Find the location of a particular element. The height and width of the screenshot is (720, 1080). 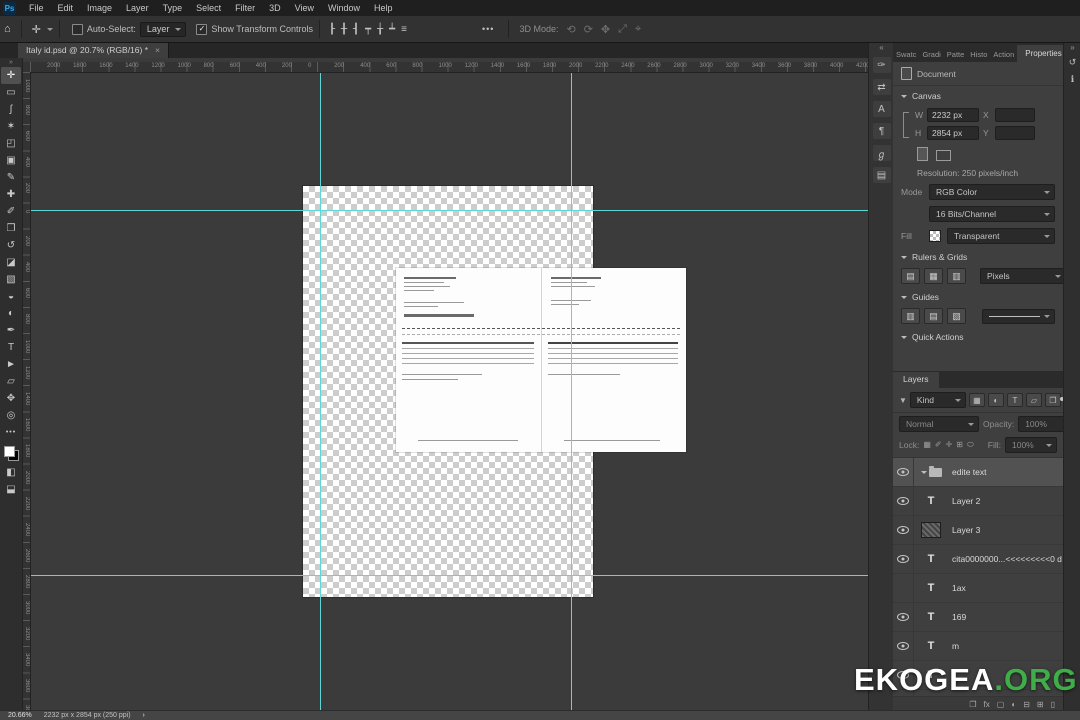

hand-tool: ✥ is located at coordinates (11, 398).